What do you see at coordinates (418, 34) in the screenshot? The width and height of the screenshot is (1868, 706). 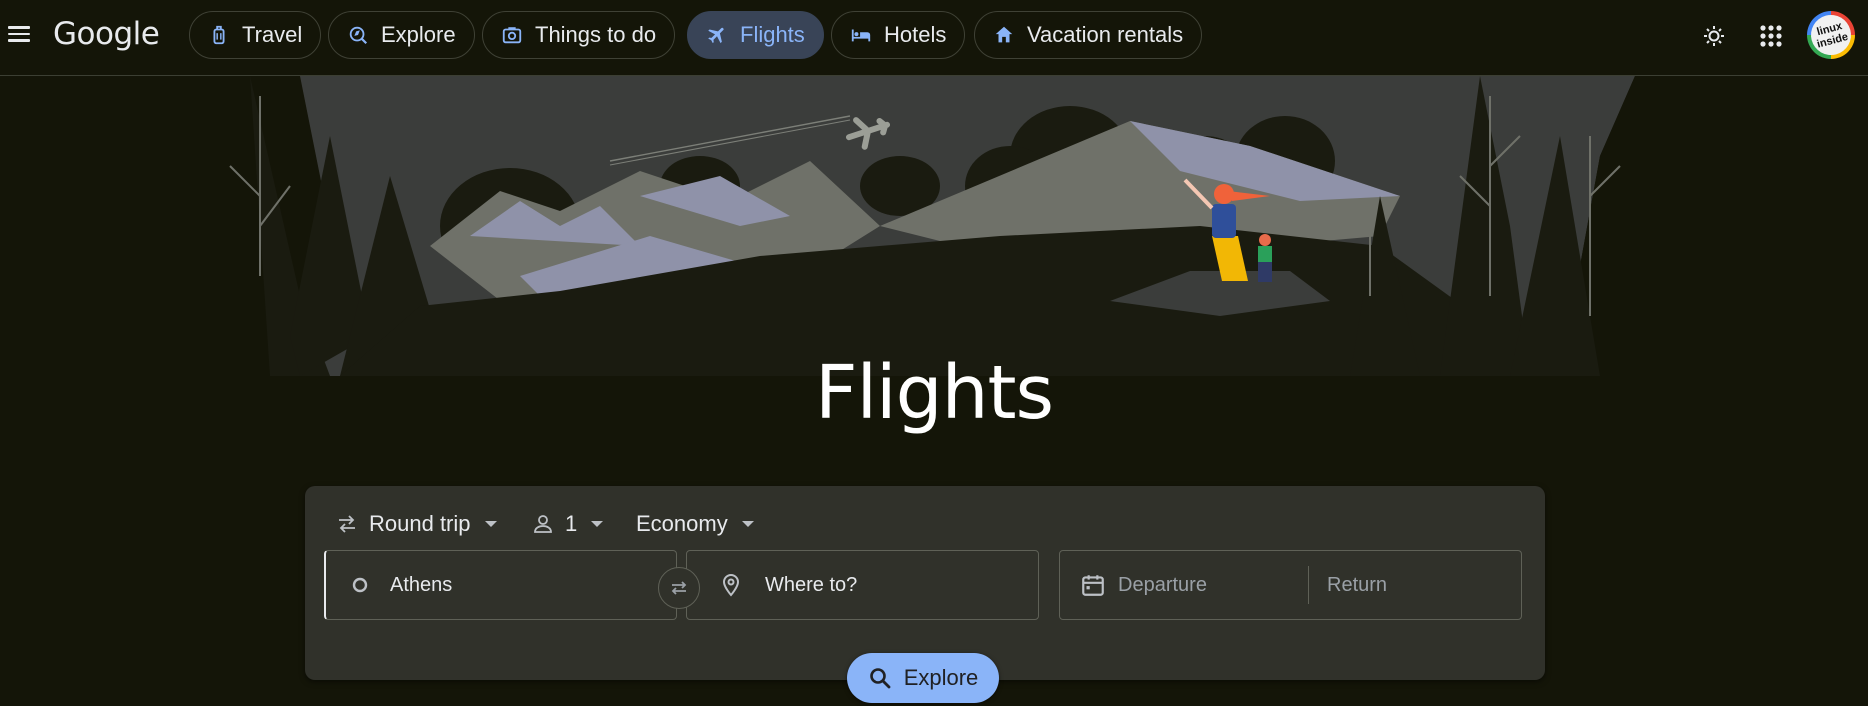 I see `tab-explore-label: Explore` at bounding box center [418, 34].